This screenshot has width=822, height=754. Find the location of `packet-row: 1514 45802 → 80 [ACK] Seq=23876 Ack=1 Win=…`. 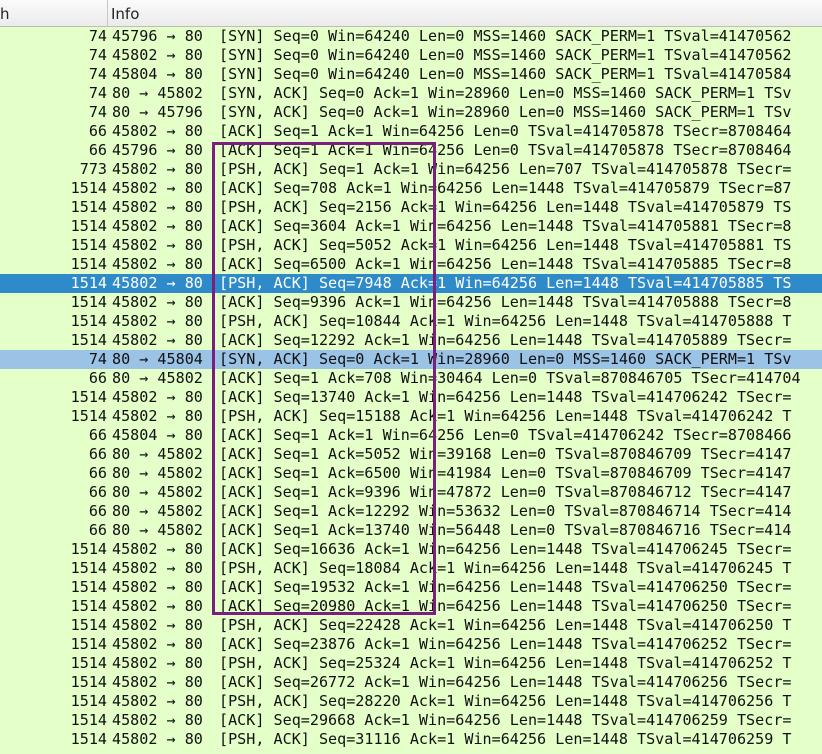

packet-row: 1514 45802 → 80 [ACK] Seq=23876 Ack=1 Win=… is located at coordinates (411, 644).